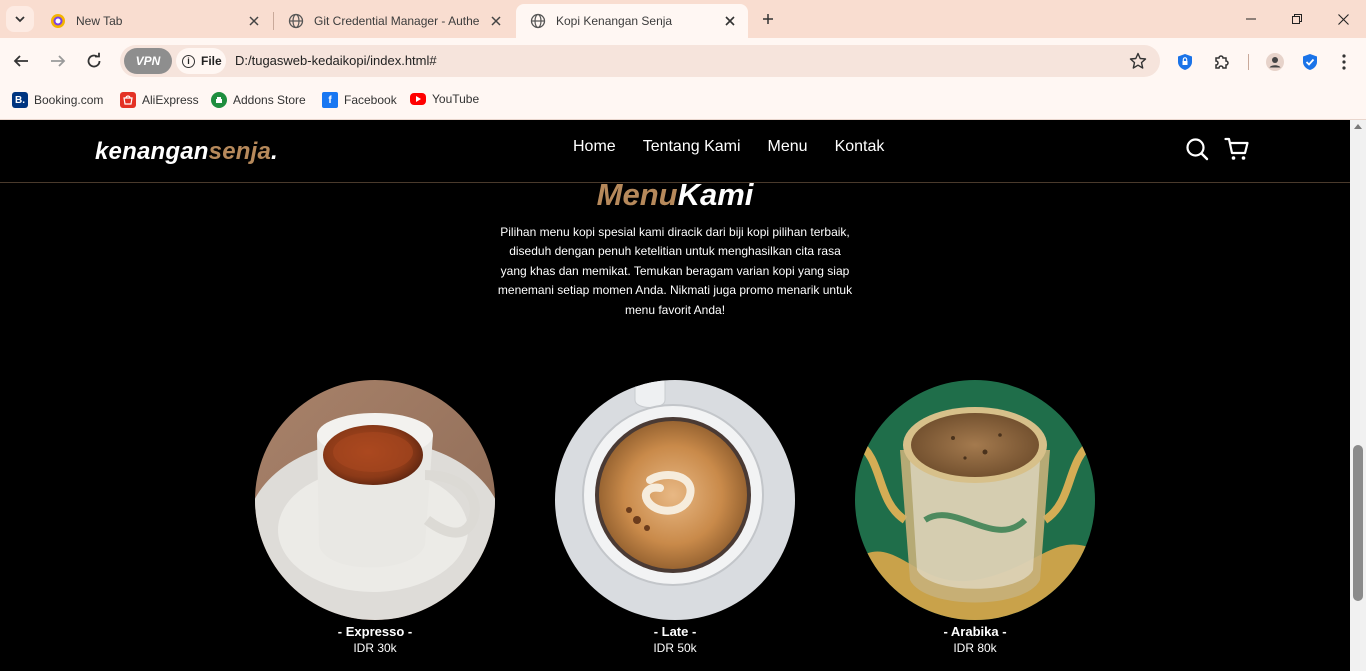 The image size is (1366, 671). What do you see at coordinates (269, 100) in the screenshot?
I see `bookmark-label: Addons Store` at bounding box center [269, 100].